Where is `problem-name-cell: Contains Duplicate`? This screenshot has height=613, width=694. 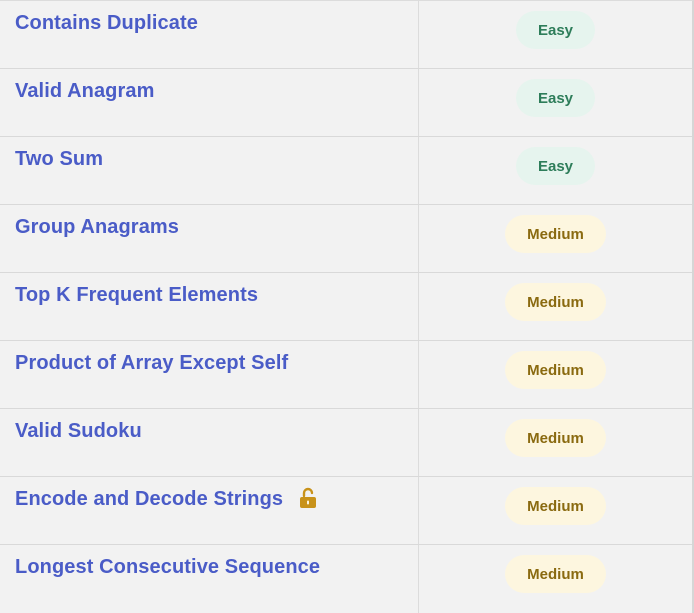
problem-name-cell: Contains Duplicate is located at coordinates (209, 34).